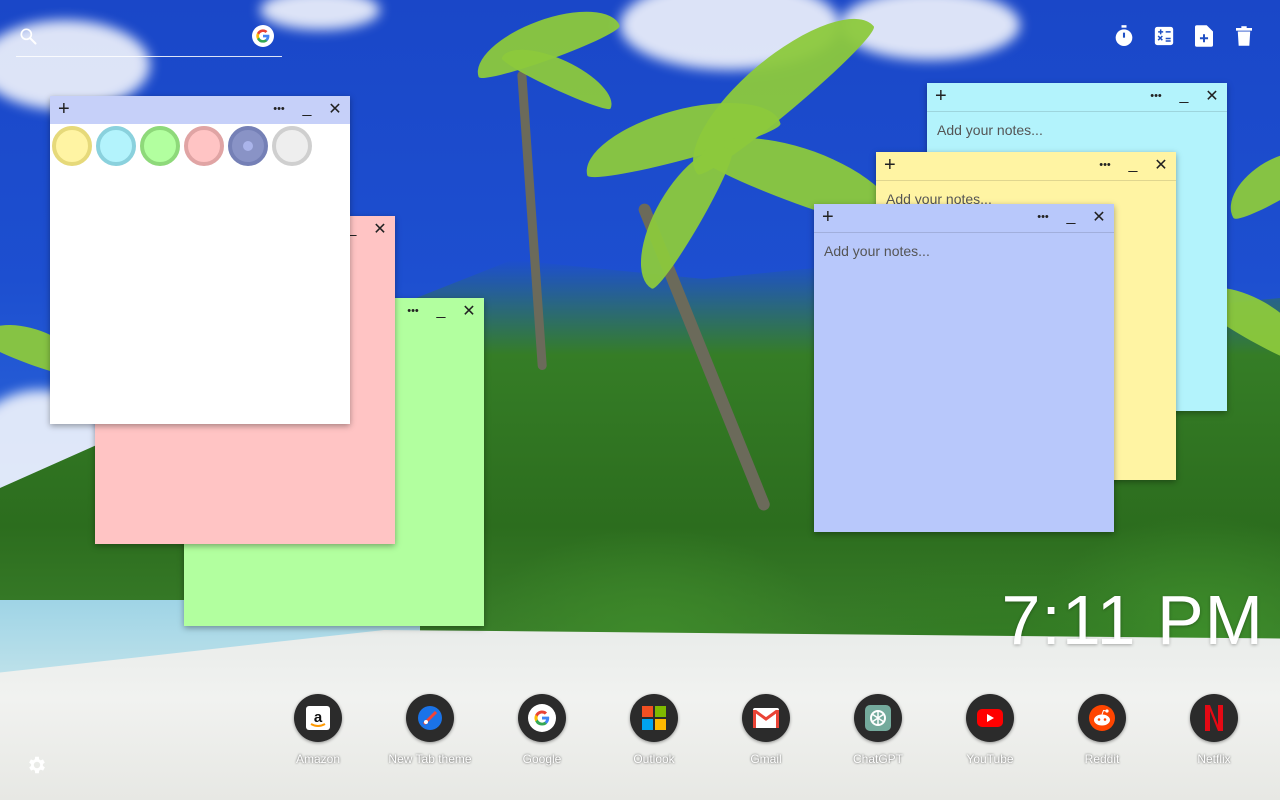 This screenshot has height=800, width=1280. What do you see at coordinates (1124, 36) in the screenshot?
I see `timer-icon` at bounding box center [1124, 36].